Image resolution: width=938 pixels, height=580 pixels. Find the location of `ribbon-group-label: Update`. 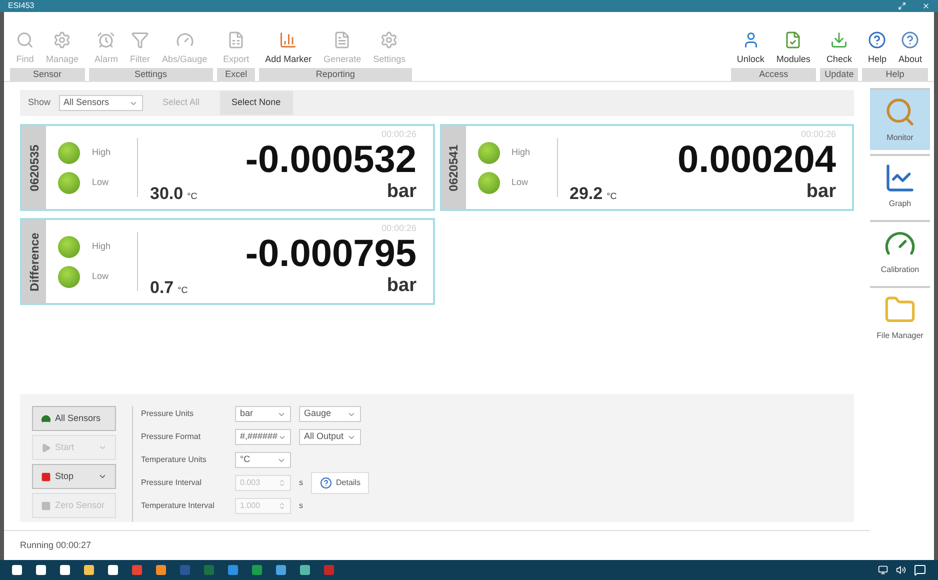

ribbon-group-label: Update is located at coordinates (839, 74).